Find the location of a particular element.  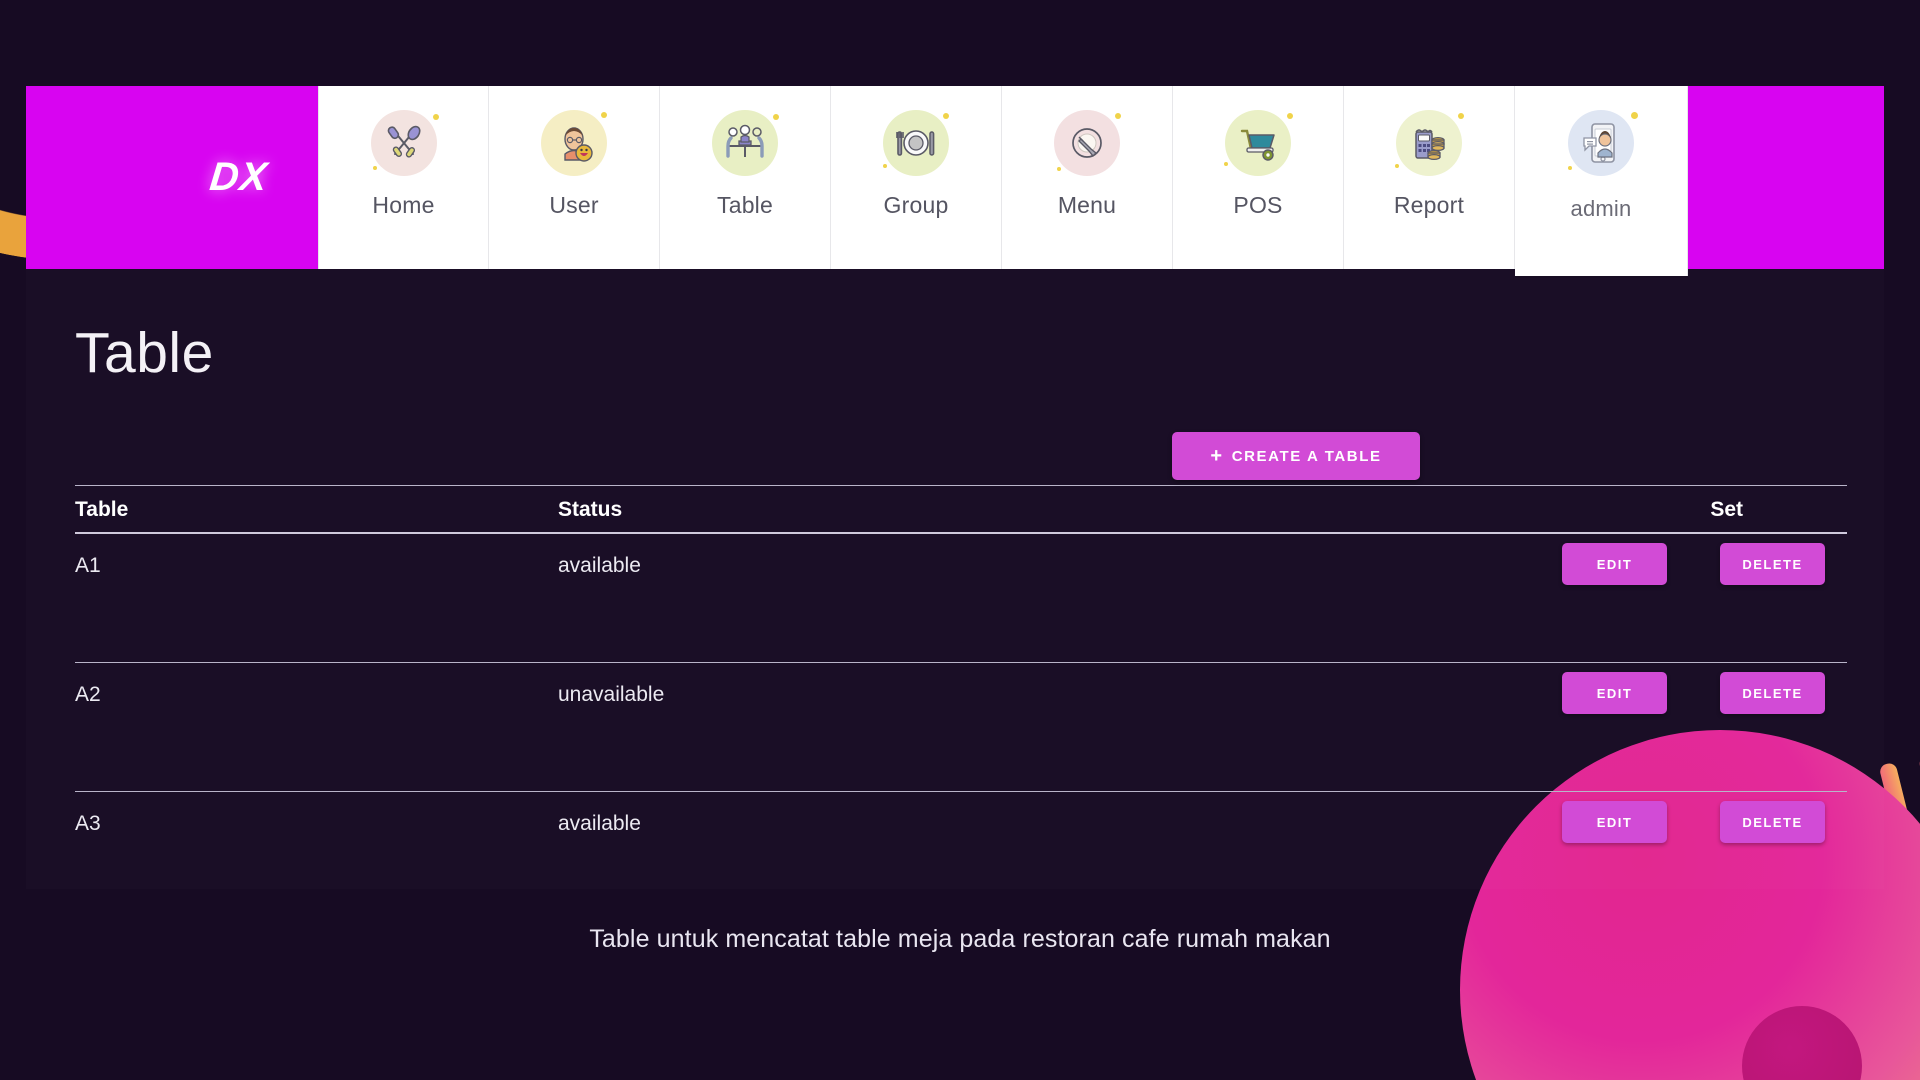

fork-spoon-icon is located at coordinates (404, 143).